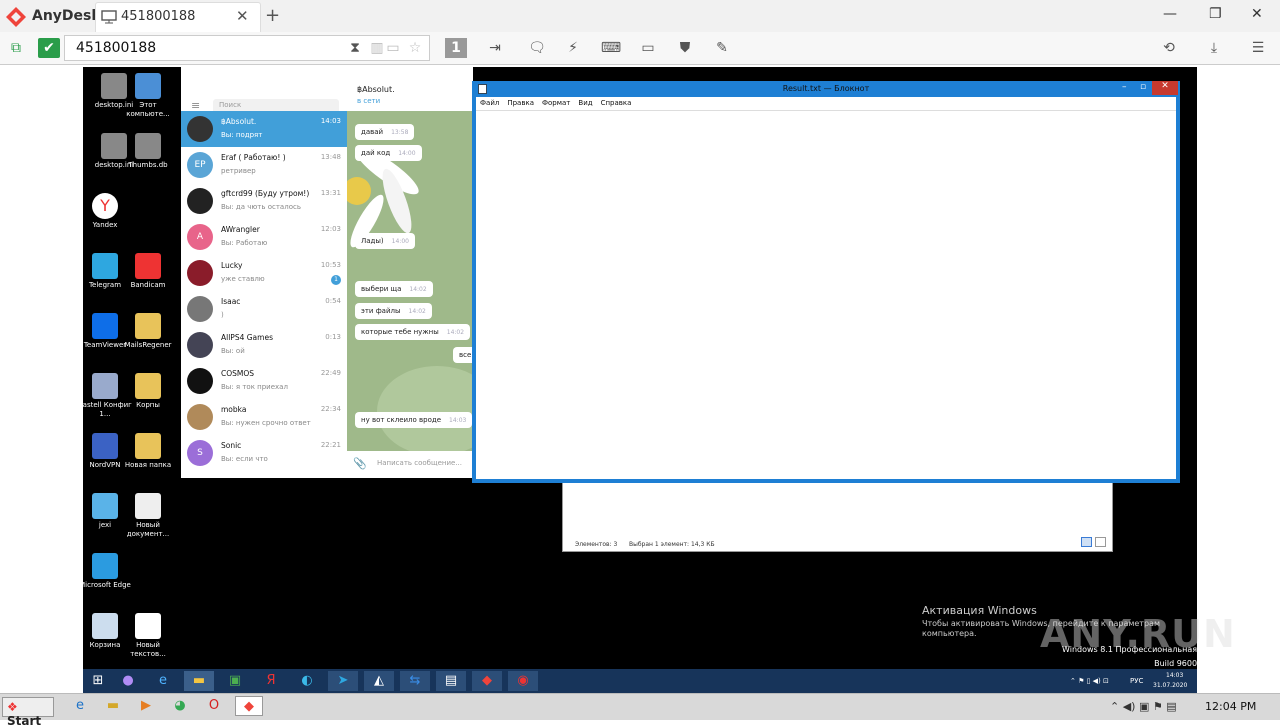  What do you see at coordinates (264, 453) in the screenshot?
I see `chat-item: S Sonic Вы: если что 22:21` at bounding box center [264, 453].